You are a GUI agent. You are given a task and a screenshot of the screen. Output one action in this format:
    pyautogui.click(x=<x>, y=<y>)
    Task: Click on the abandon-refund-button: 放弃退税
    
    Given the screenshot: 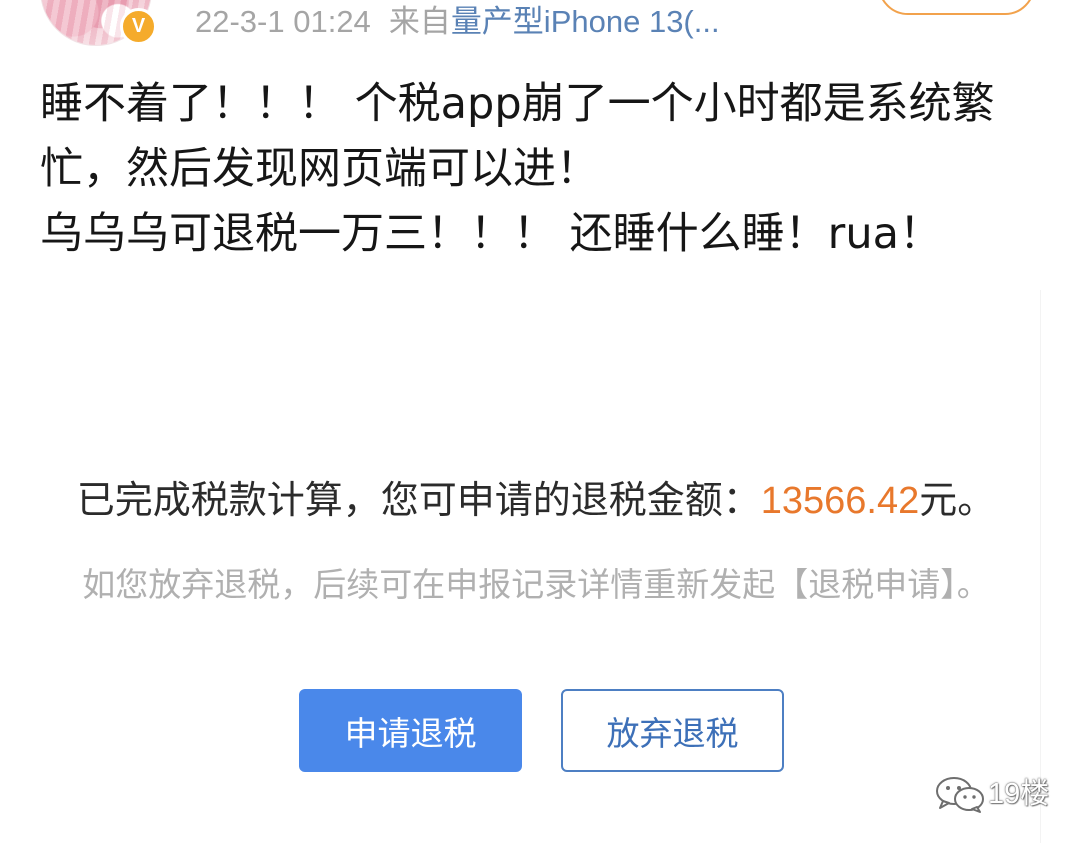 What is the action you would take?
    pyautogui.click(x=672, y=730)
    